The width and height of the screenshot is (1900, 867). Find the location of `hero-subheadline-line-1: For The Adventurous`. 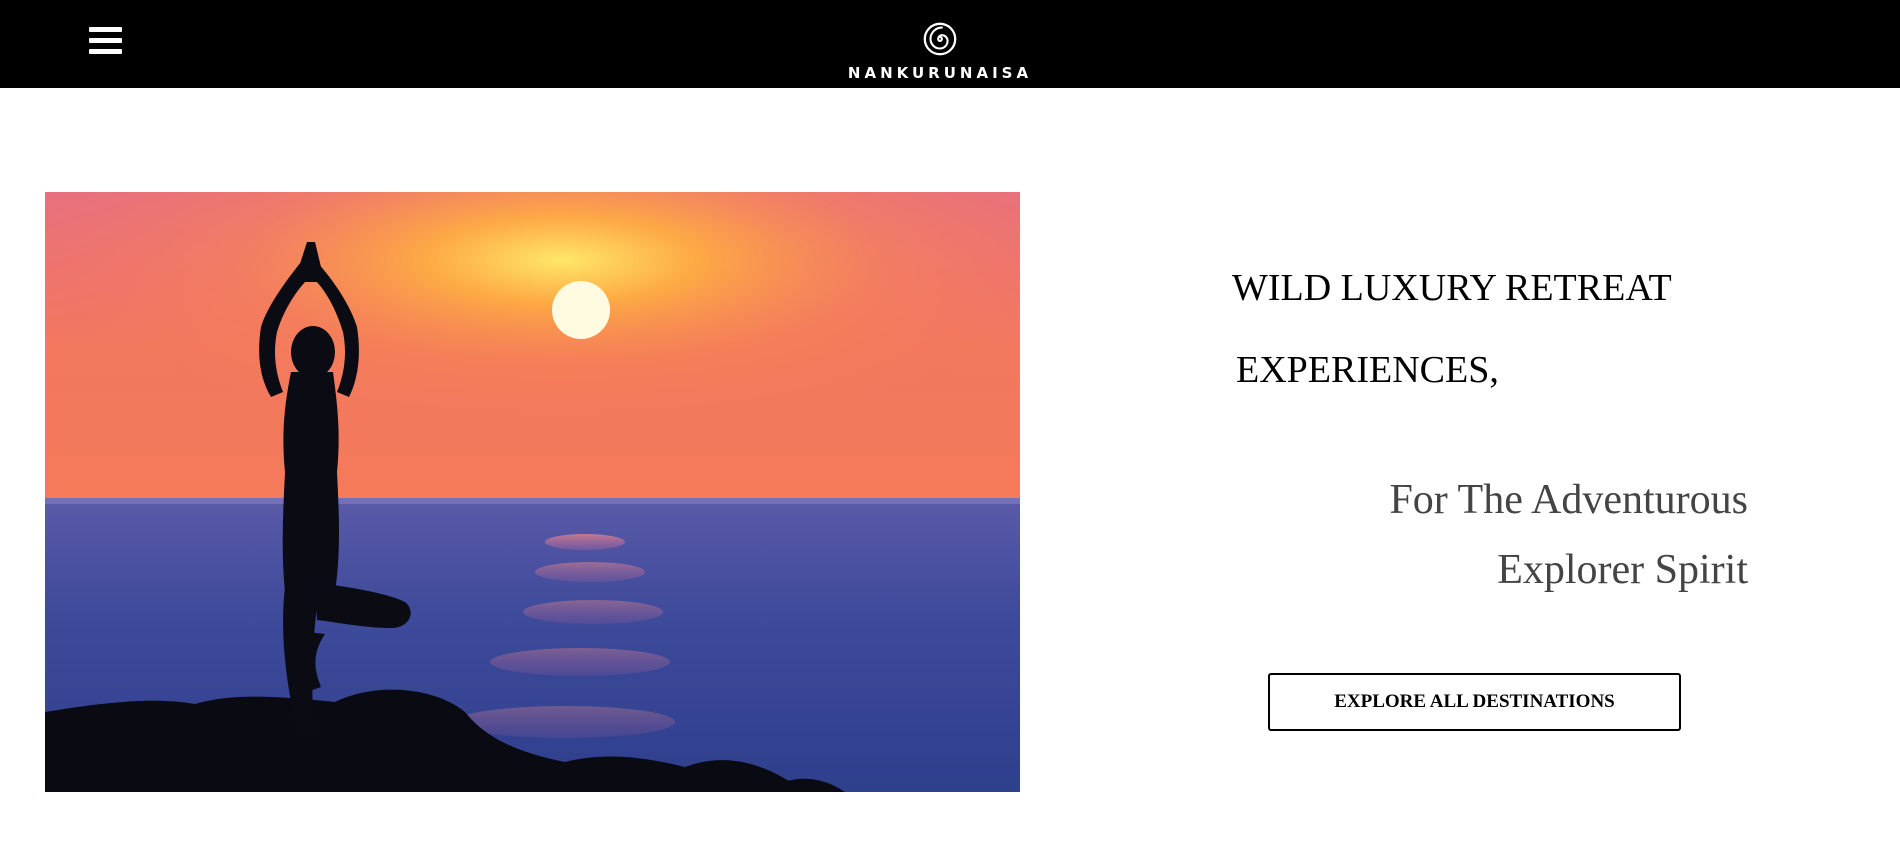

hero-subheadline-line-1: For The Adventurous is located at coordinates (1568, 500).